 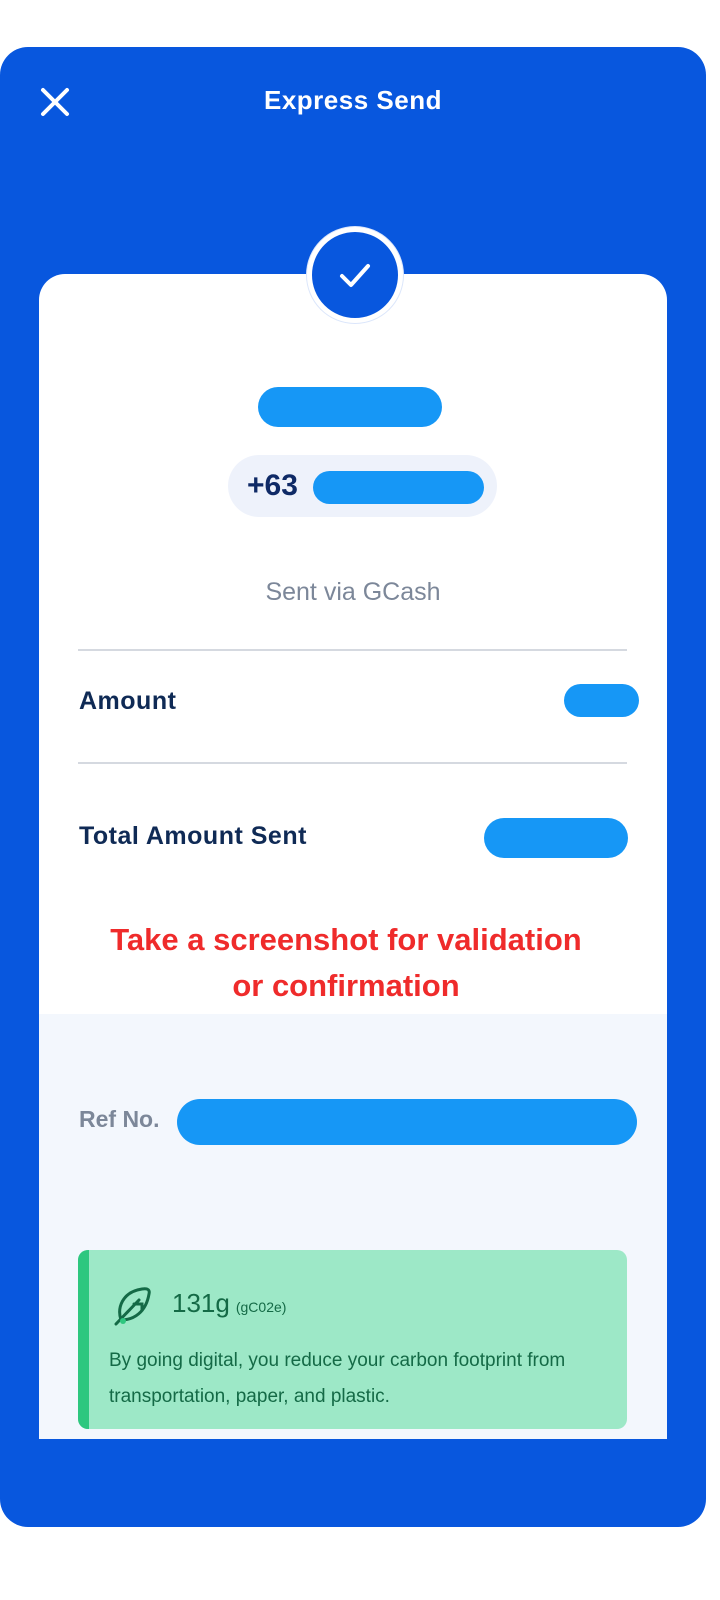 What do you see at coordinates (346, 985) in the screenshot?
I see `notice-line-2: or confirmation` at bounding box center [346, 985].